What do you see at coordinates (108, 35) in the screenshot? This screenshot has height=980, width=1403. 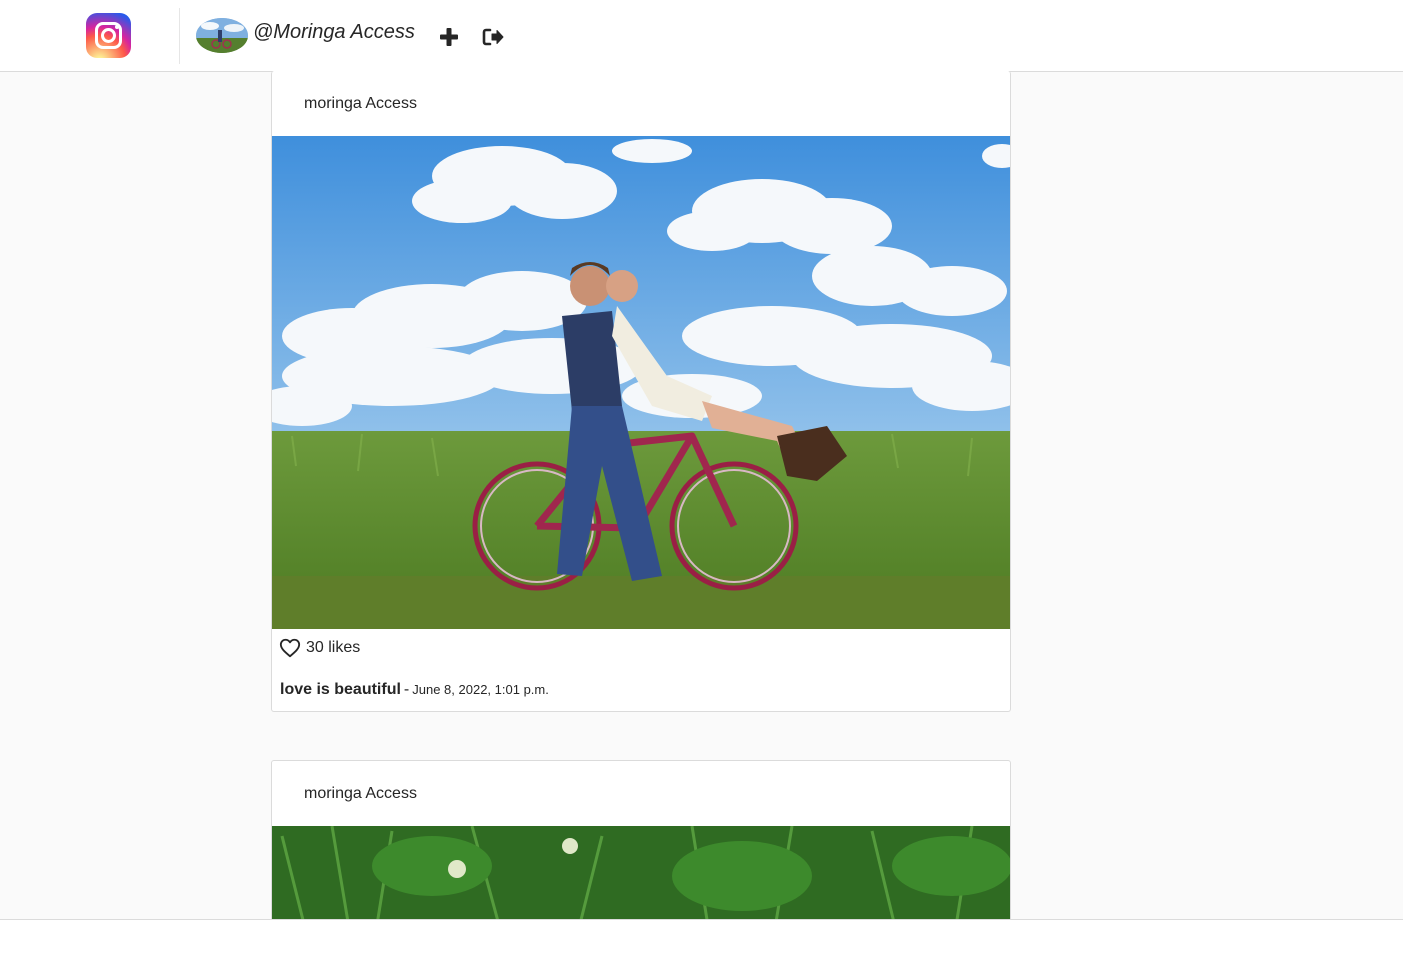 I see `instagram-logo-icon` at bounding box center [108, 35].